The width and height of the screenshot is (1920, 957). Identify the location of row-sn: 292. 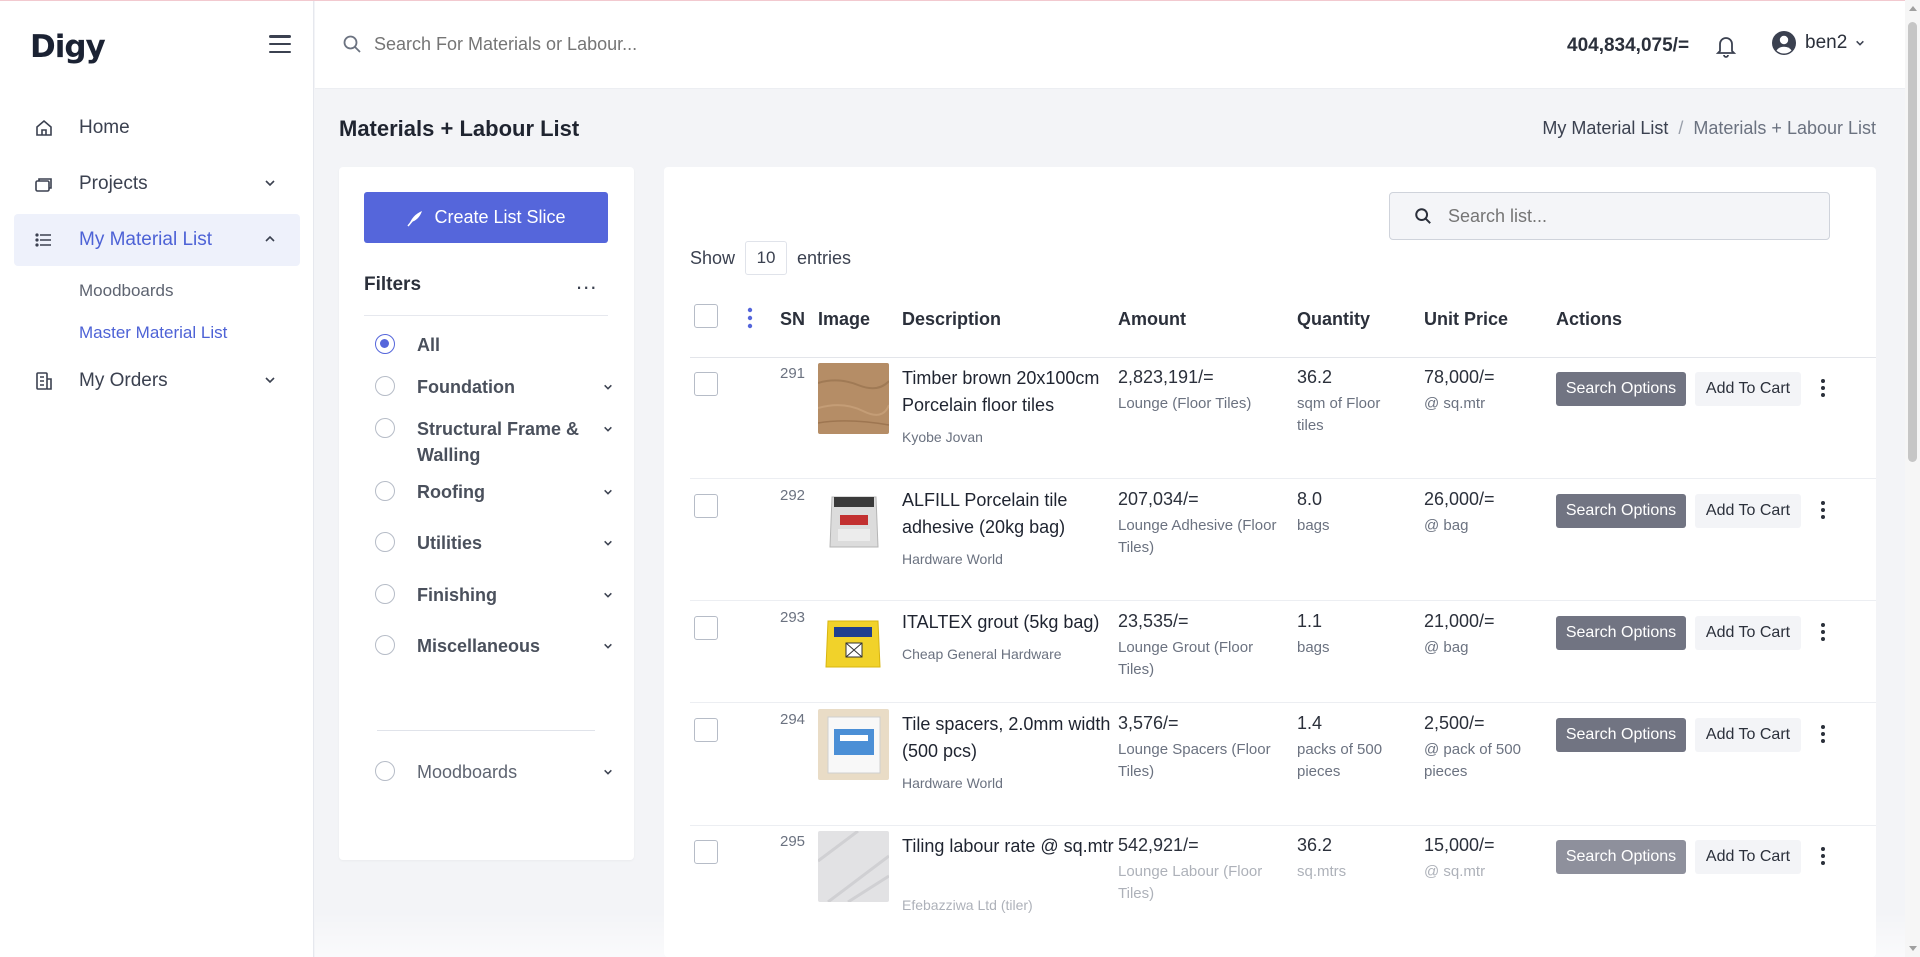
(793, 495).